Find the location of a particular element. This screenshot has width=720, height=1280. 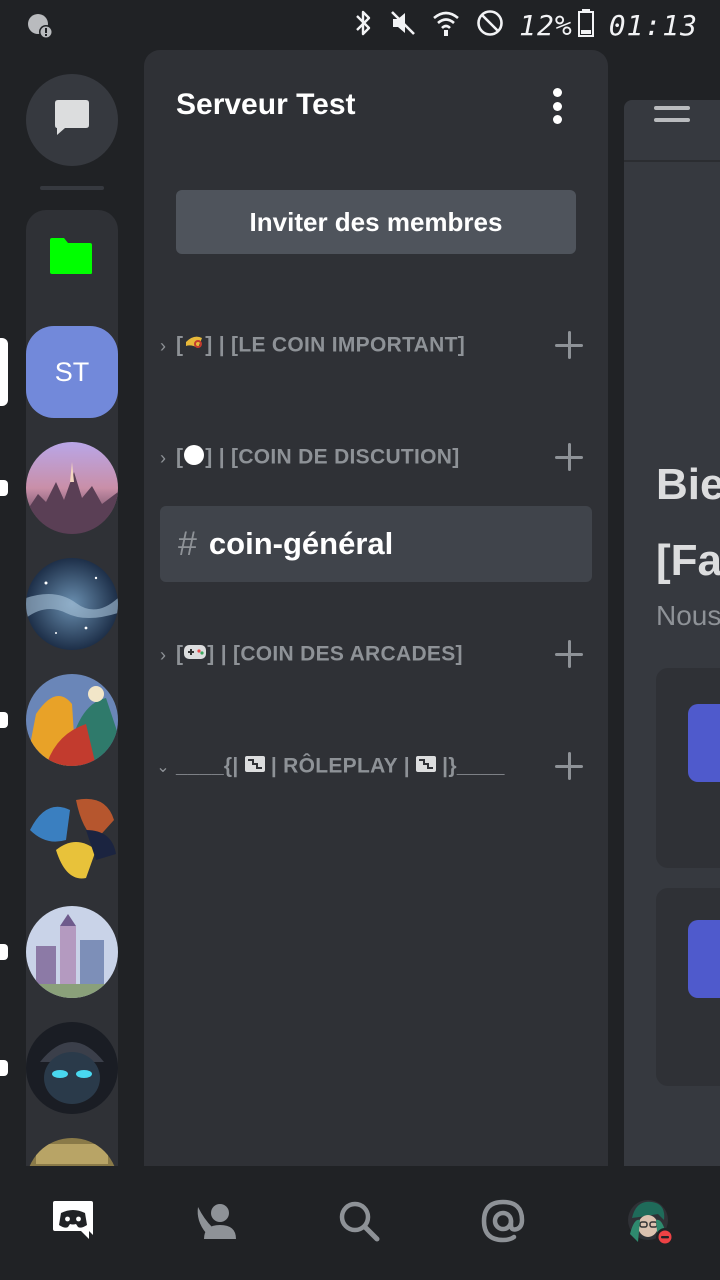

nav-profile is located at coordinates (651, 1223).